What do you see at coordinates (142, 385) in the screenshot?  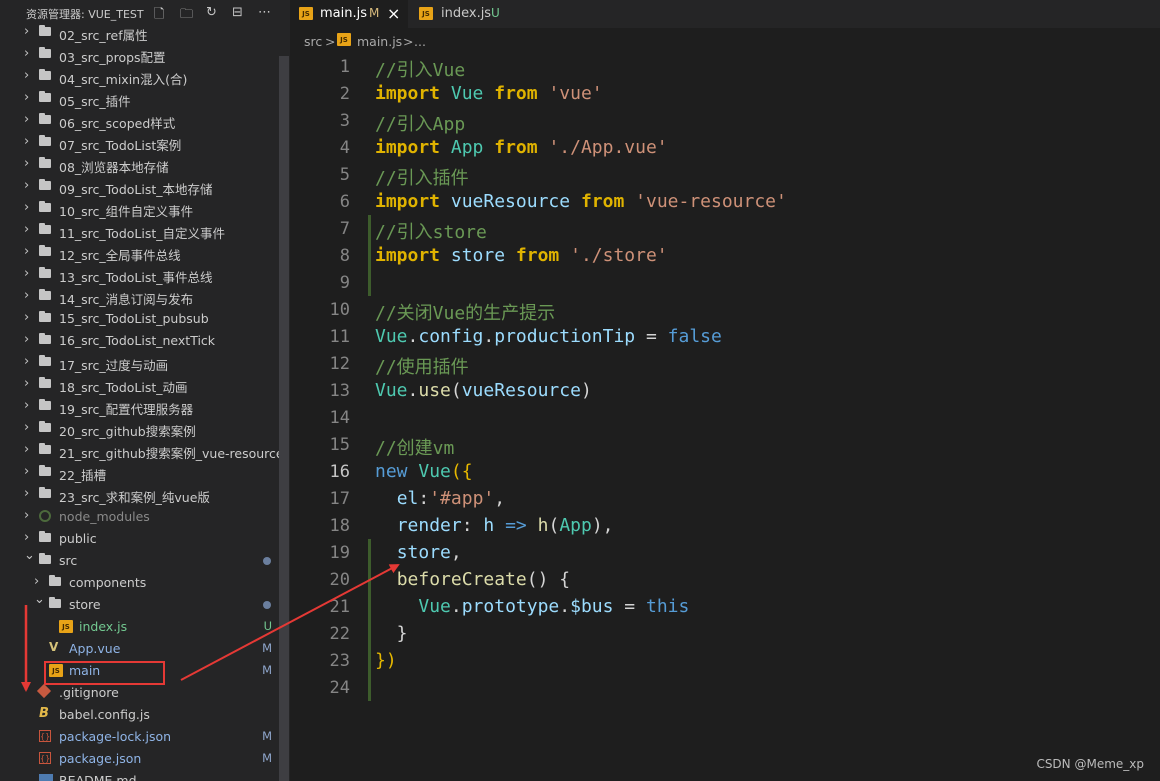 I see `tree-folder: › 18_src_TodoList_动画` at bounding box center [142, 385].